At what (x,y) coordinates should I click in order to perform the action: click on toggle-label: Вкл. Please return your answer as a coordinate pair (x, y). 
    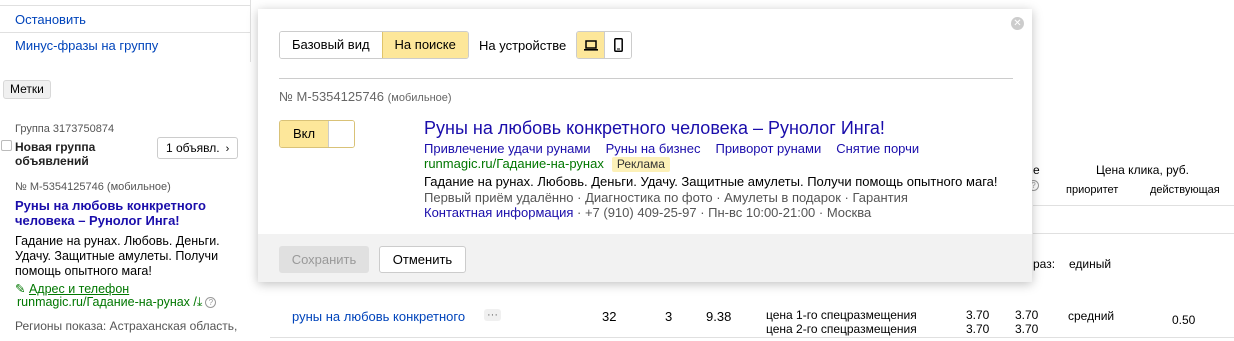
    Looking at the image, I should click on (304, 134).